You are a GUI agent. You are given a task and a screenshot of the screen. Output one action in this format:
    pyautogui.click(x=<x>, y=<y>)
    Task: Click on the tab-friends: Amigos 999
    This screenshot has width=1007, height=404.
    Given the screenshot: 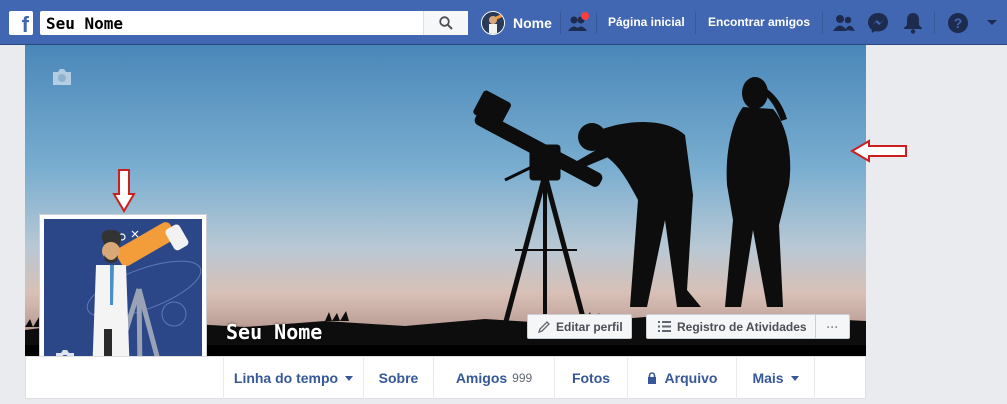 What is the action you would take?
    pyautogui.click(x=493, y=378)
    